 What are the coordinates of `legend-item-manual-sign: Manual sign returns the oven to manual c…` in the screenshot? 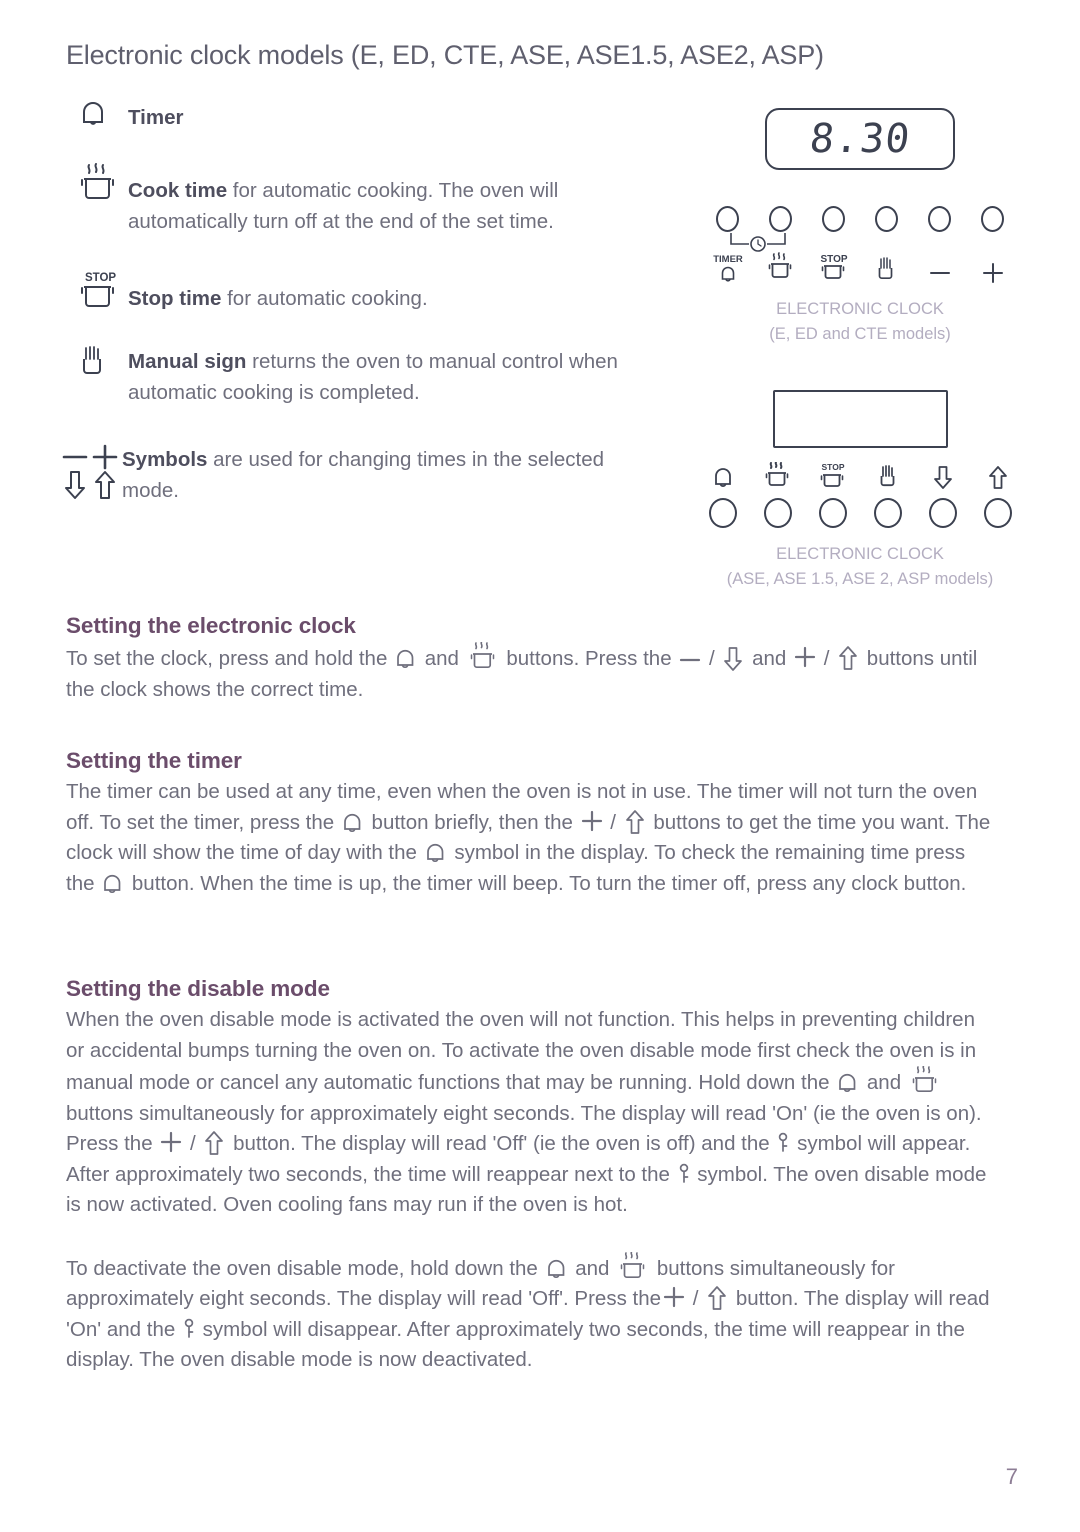 It's located at (346, 376).